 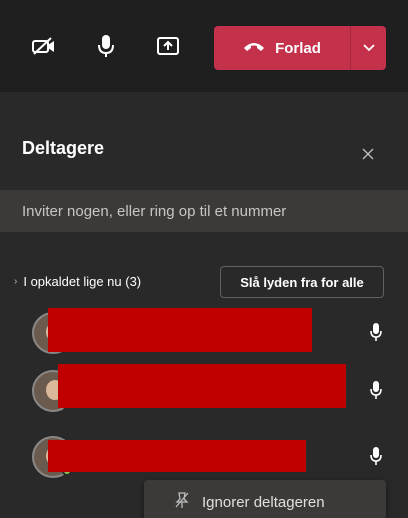 What do you see at coordinates (263, 502) in the screenshot?
I see `ignore-participant-label: Ignorer deltageren` at bounding box center [263, 502].